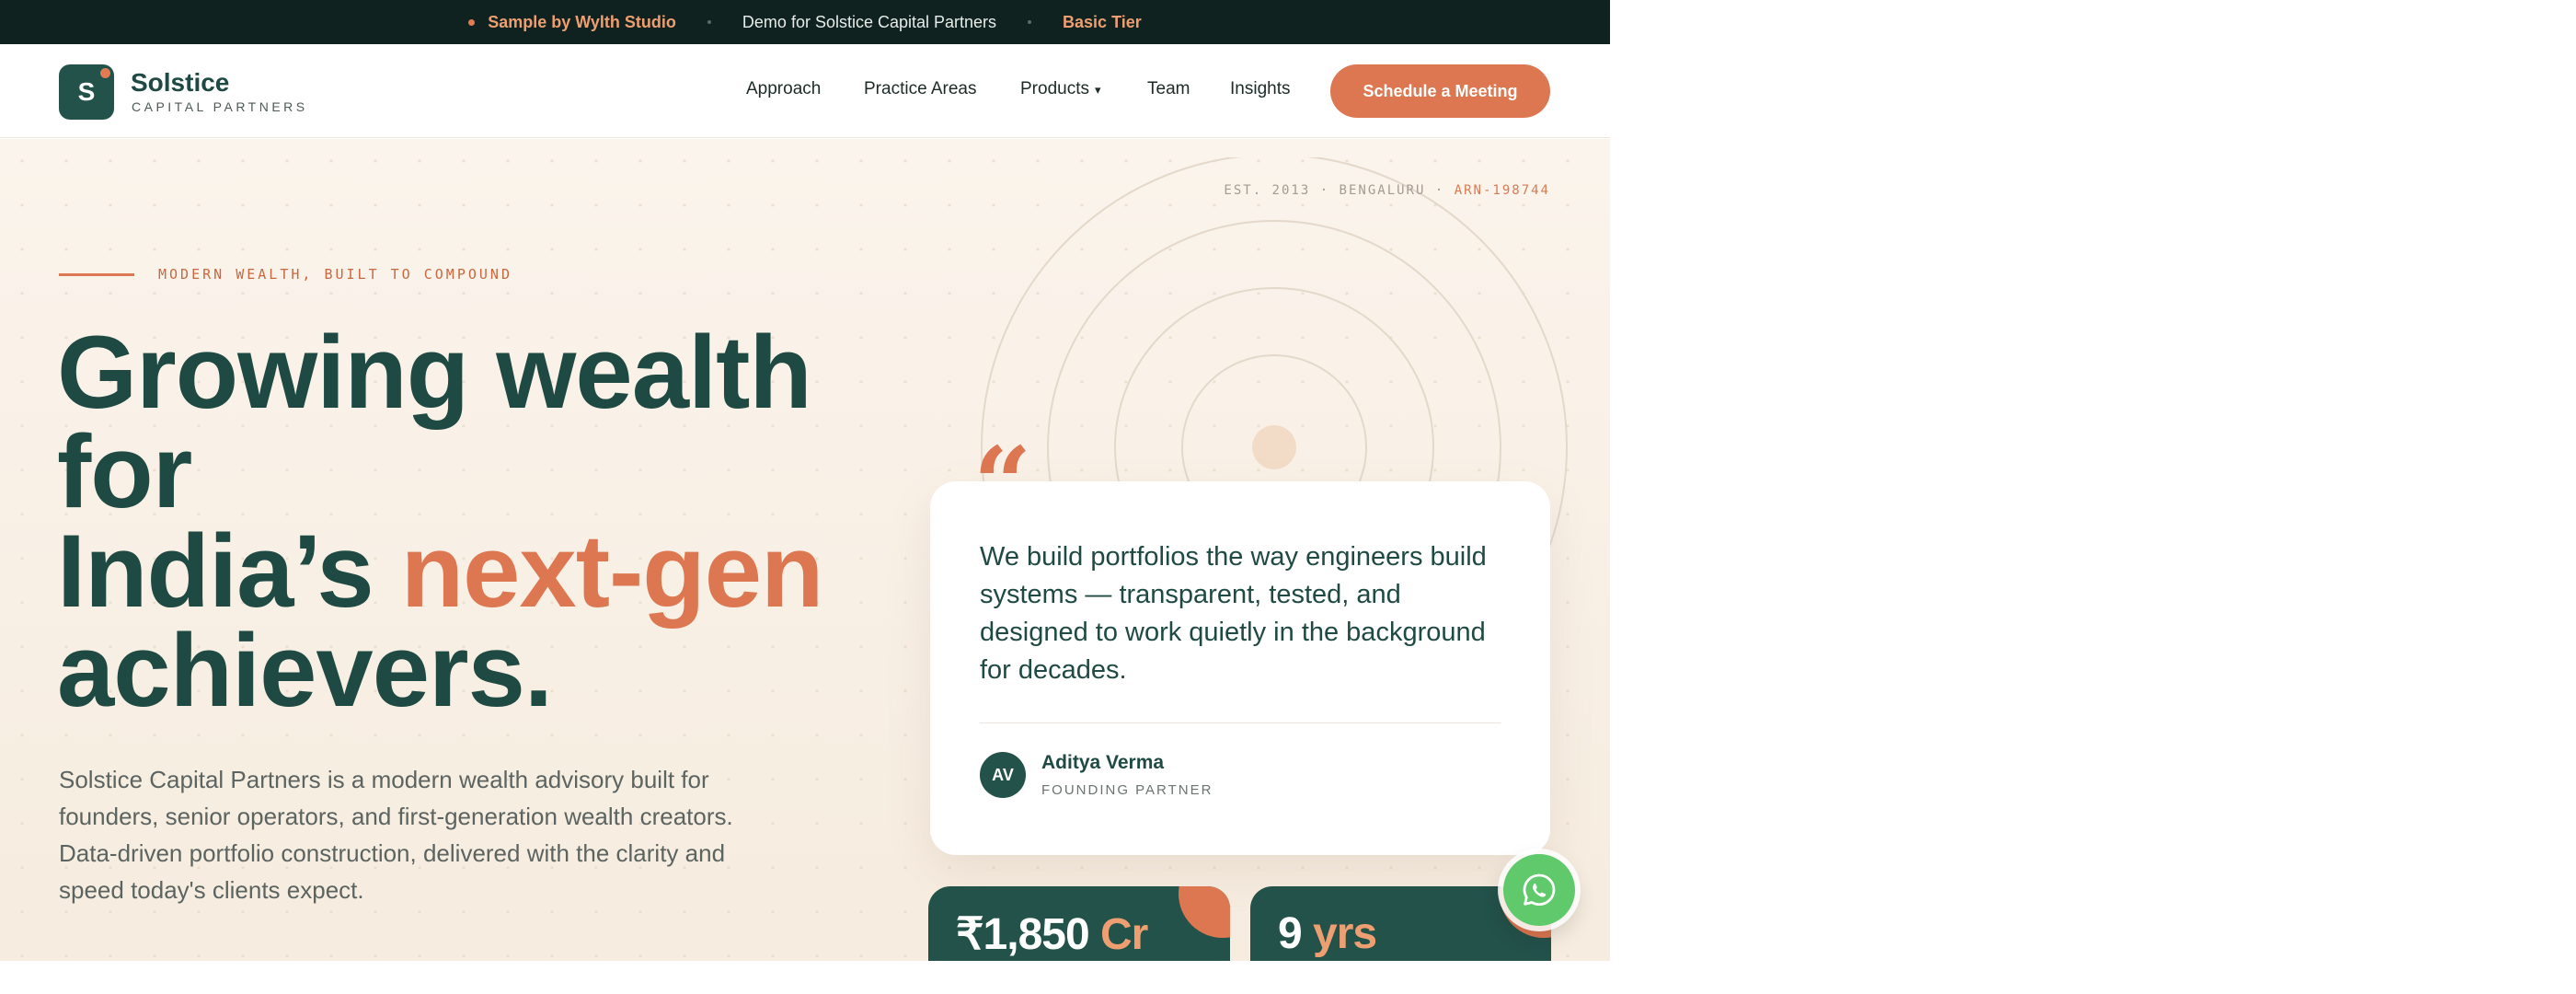  I want to click on nav-insights: Insights, so click(1260, 89).